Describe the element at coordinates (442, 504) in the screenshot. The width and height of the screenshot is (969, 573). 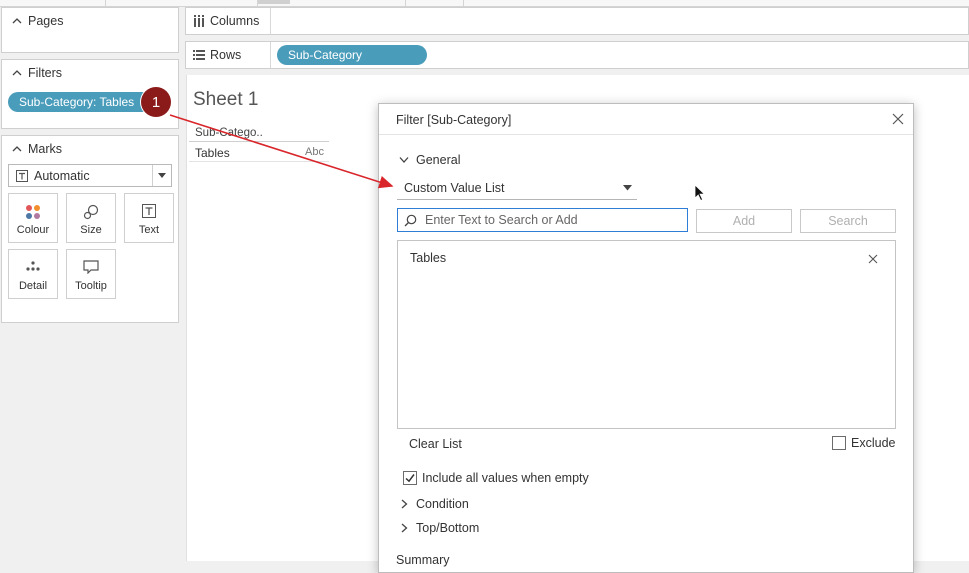
I see `section-condition: Condition` at that location.